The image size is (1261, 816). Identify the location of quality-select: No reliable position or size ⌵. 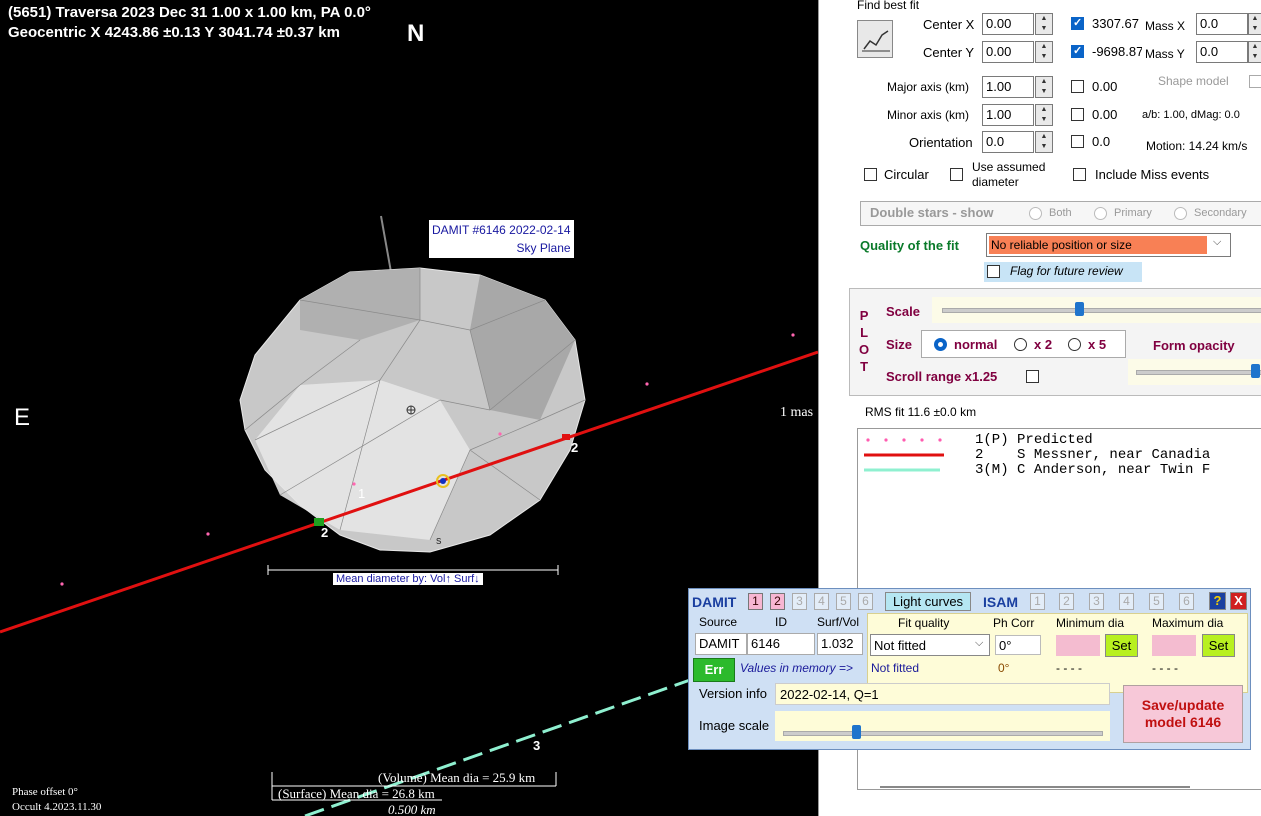
(1108, 245).